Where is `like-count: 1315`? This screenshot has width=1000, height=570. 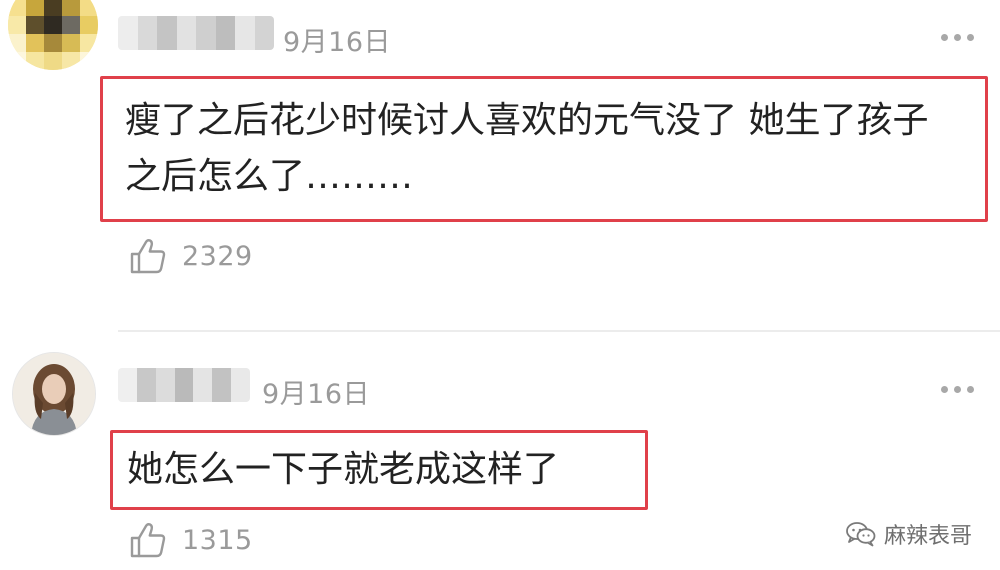
like-count: 1315 is located at coordinates (217, 540).